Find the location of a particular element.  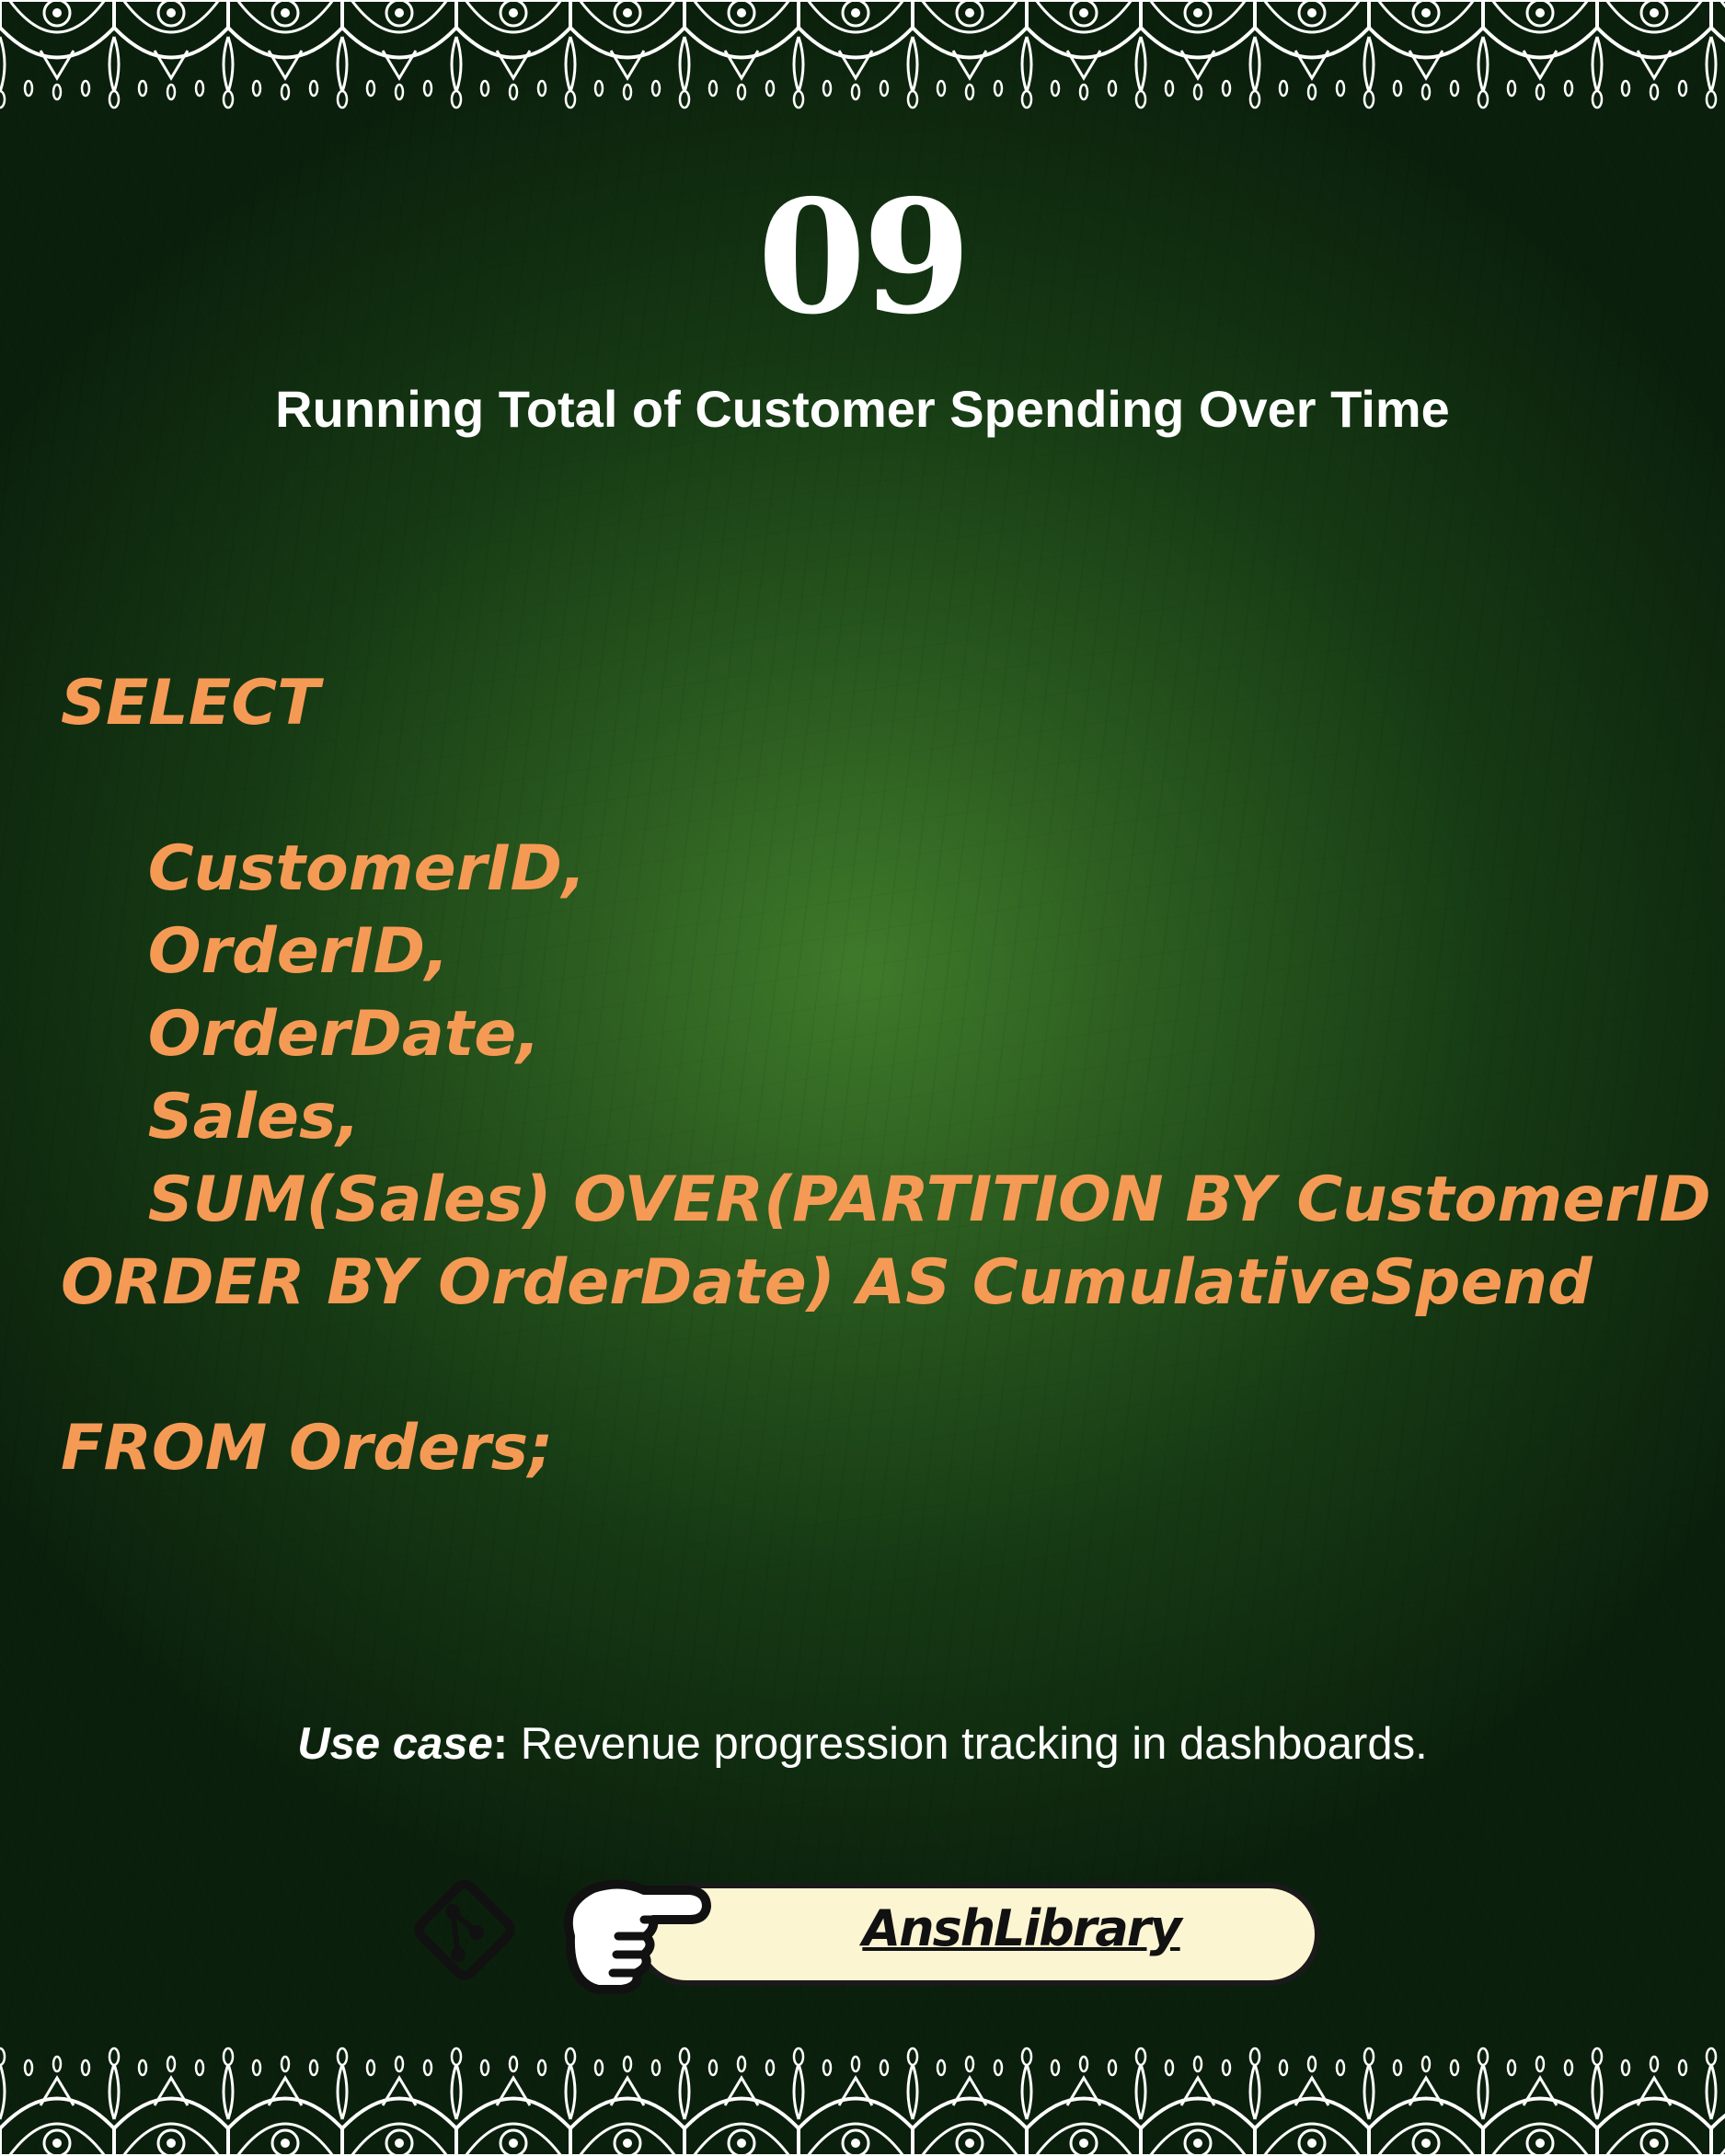

footer-brand: AnshLibrary is located at coordinates (862, 1937).